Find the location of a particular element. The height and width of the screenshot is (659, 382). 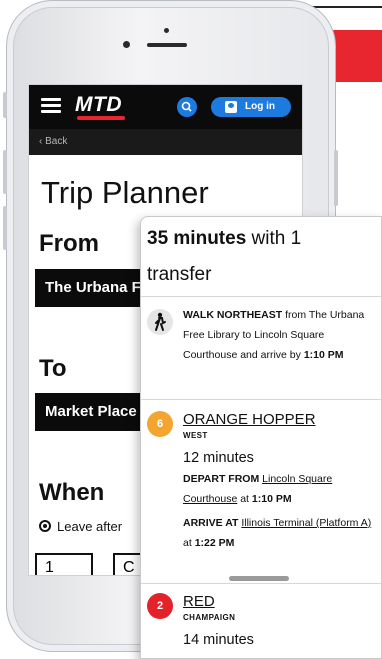

route-name-orange-hopper: ORANGE HOPPER is located at coordinates (278, 420).